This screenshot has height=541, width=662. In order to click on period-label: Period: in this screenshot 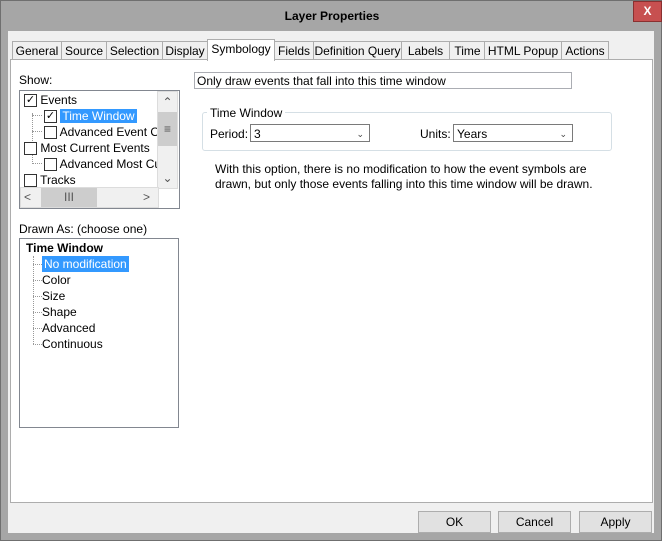, I will do `click(229, 134)`.